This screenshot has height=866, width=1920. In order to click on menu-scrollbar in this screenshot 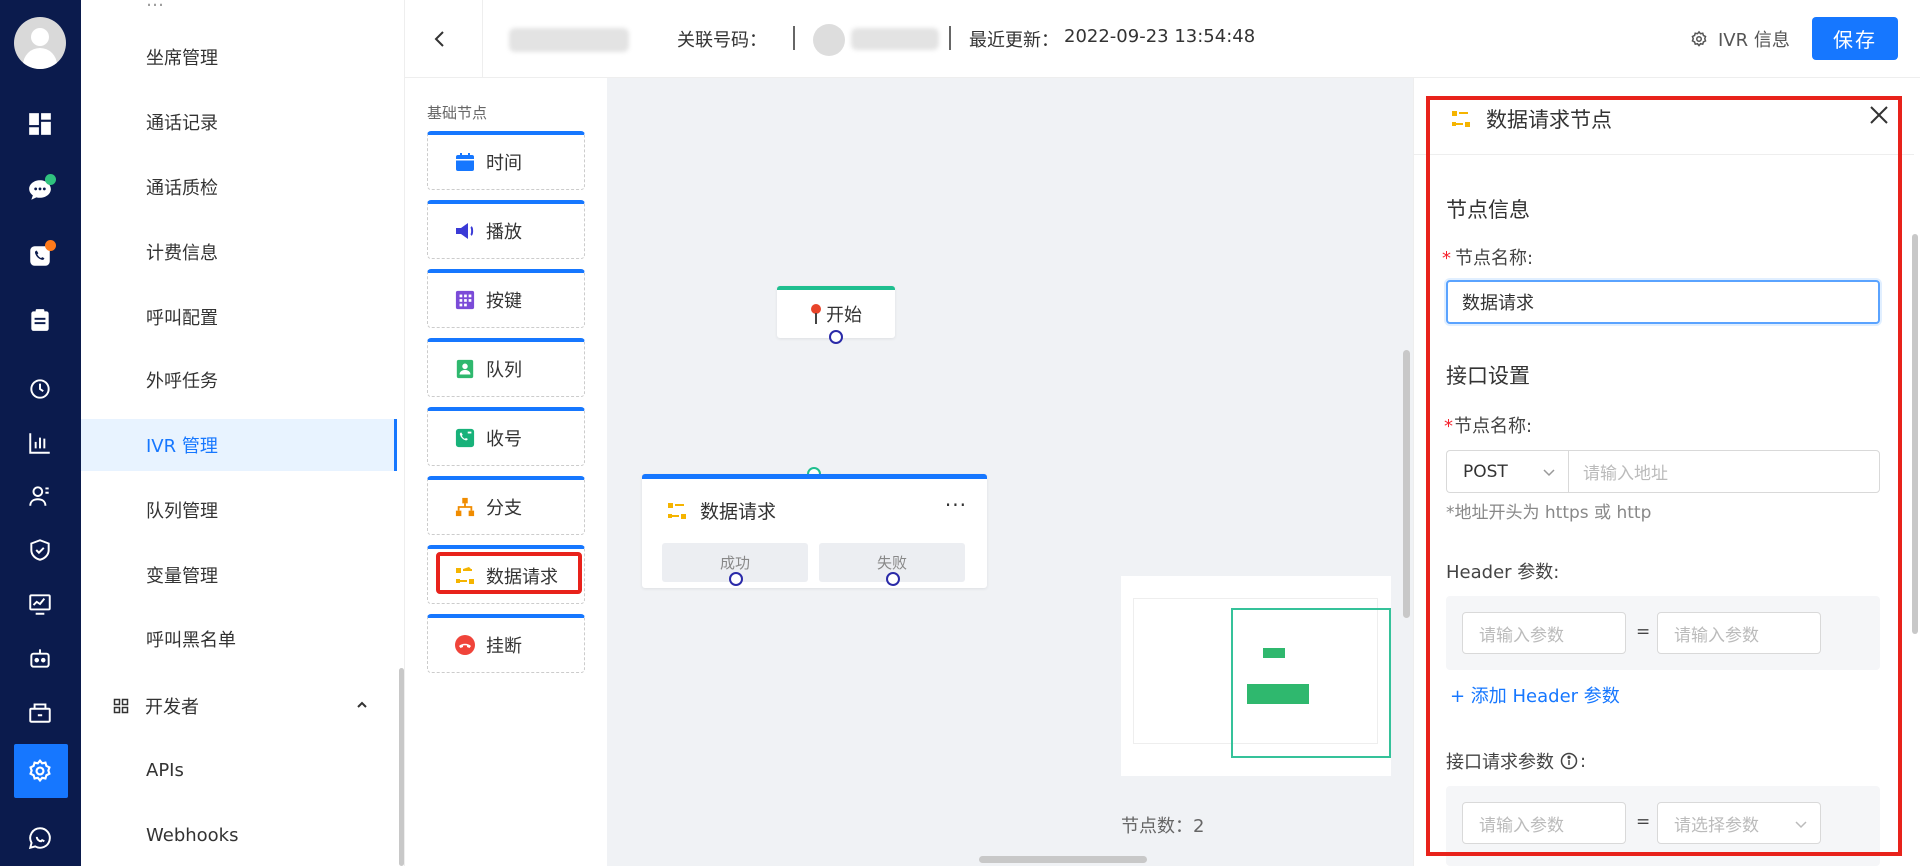, I will do `click(401, 767)`.